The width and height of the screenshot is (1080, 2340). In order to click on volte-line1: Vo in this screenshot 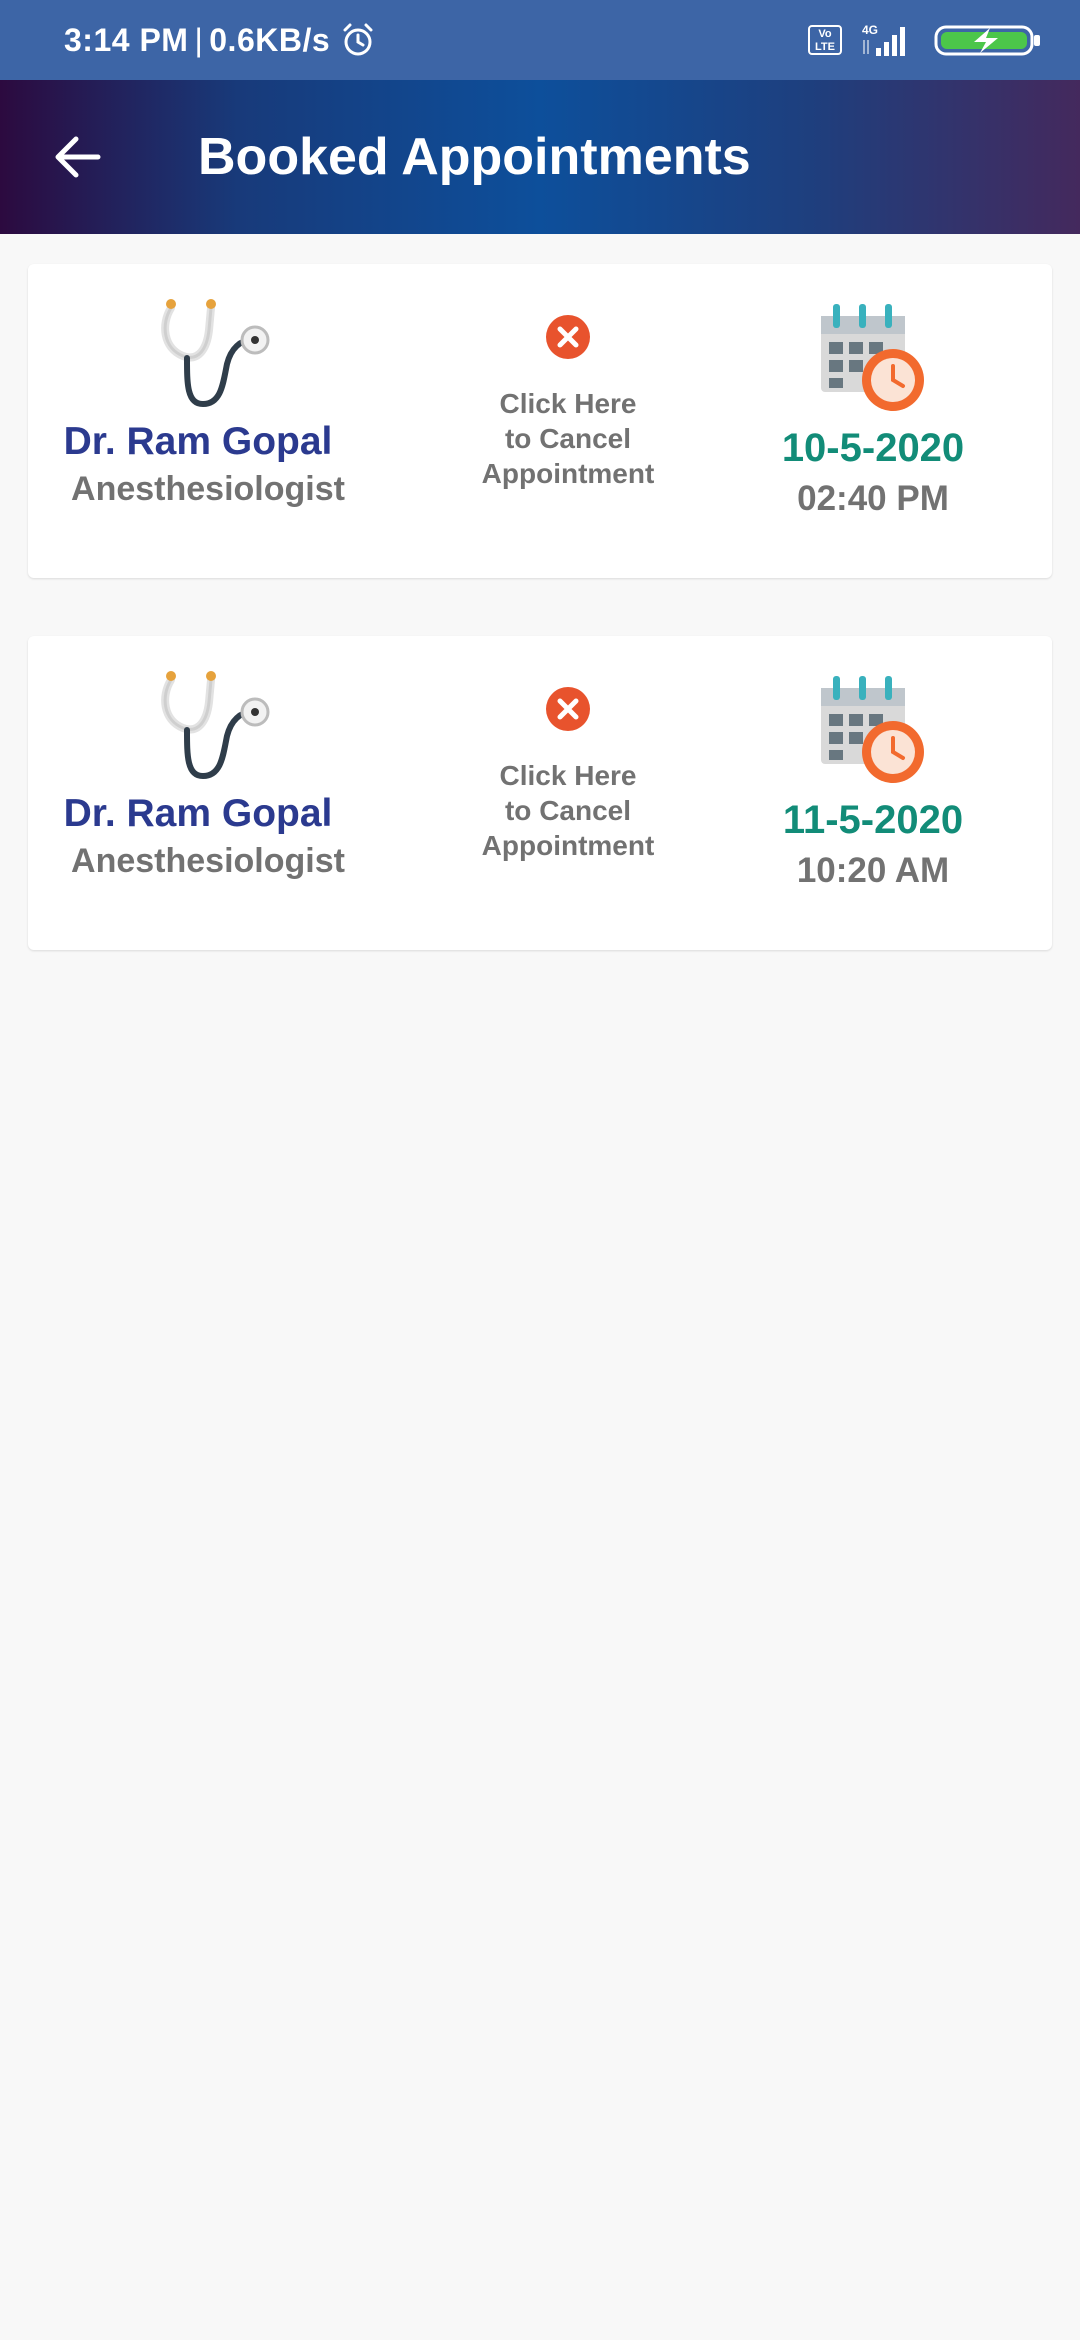, I will do `click(825, 34)`.